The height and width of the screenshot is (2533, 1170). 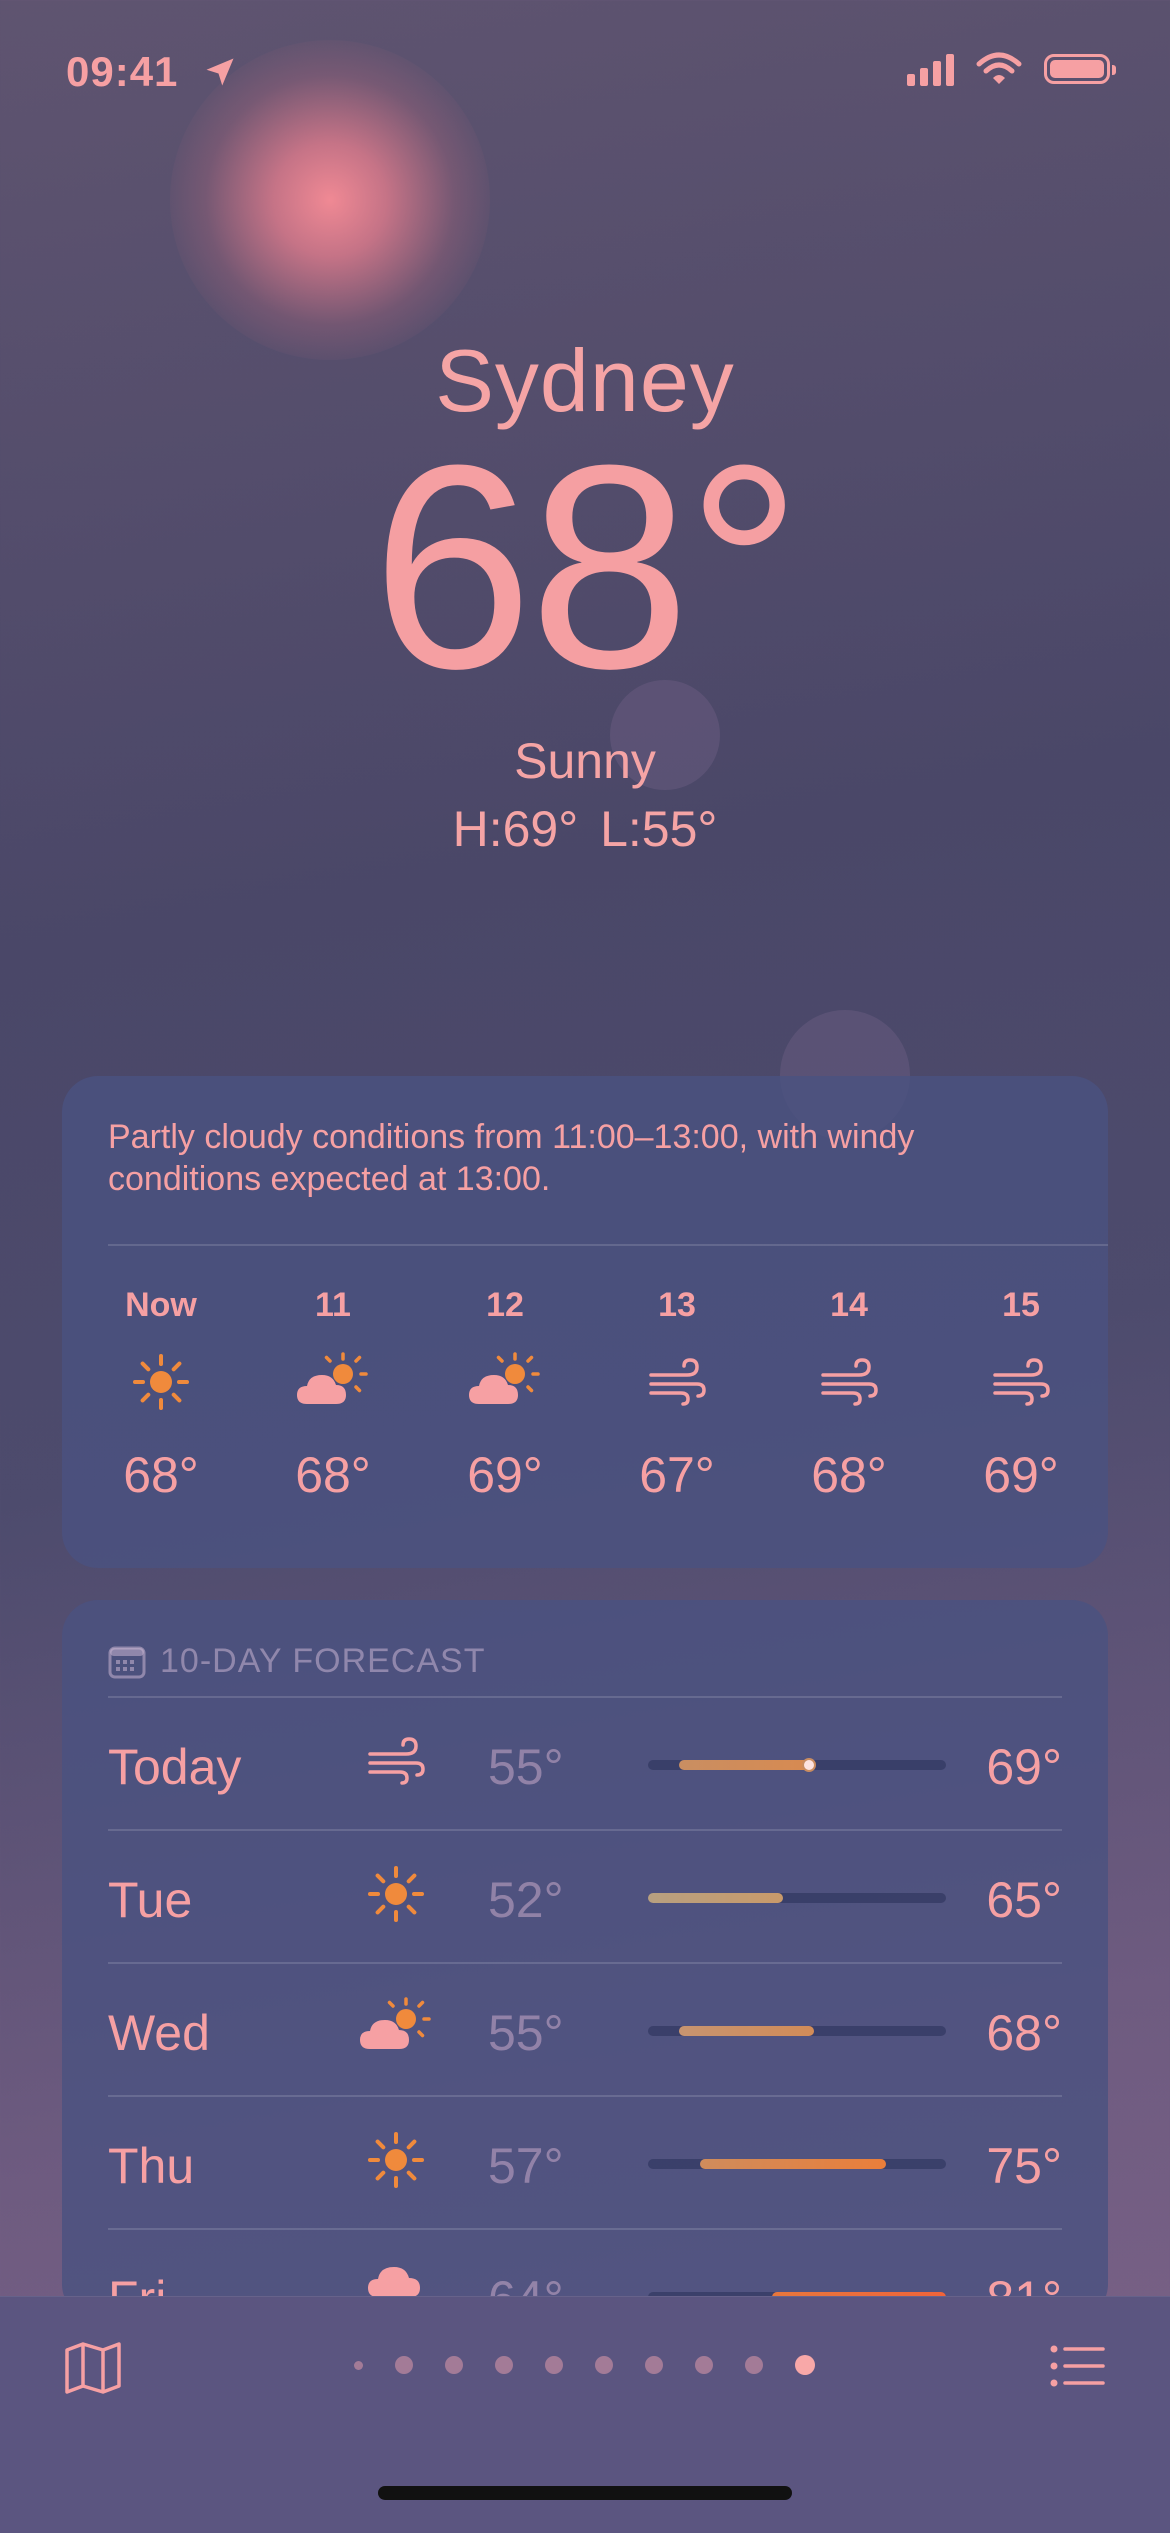 What do you see at coordinates (805, 2365) in the screenshot?
I see `page-dot-active` at bounding box center [805, 2365].